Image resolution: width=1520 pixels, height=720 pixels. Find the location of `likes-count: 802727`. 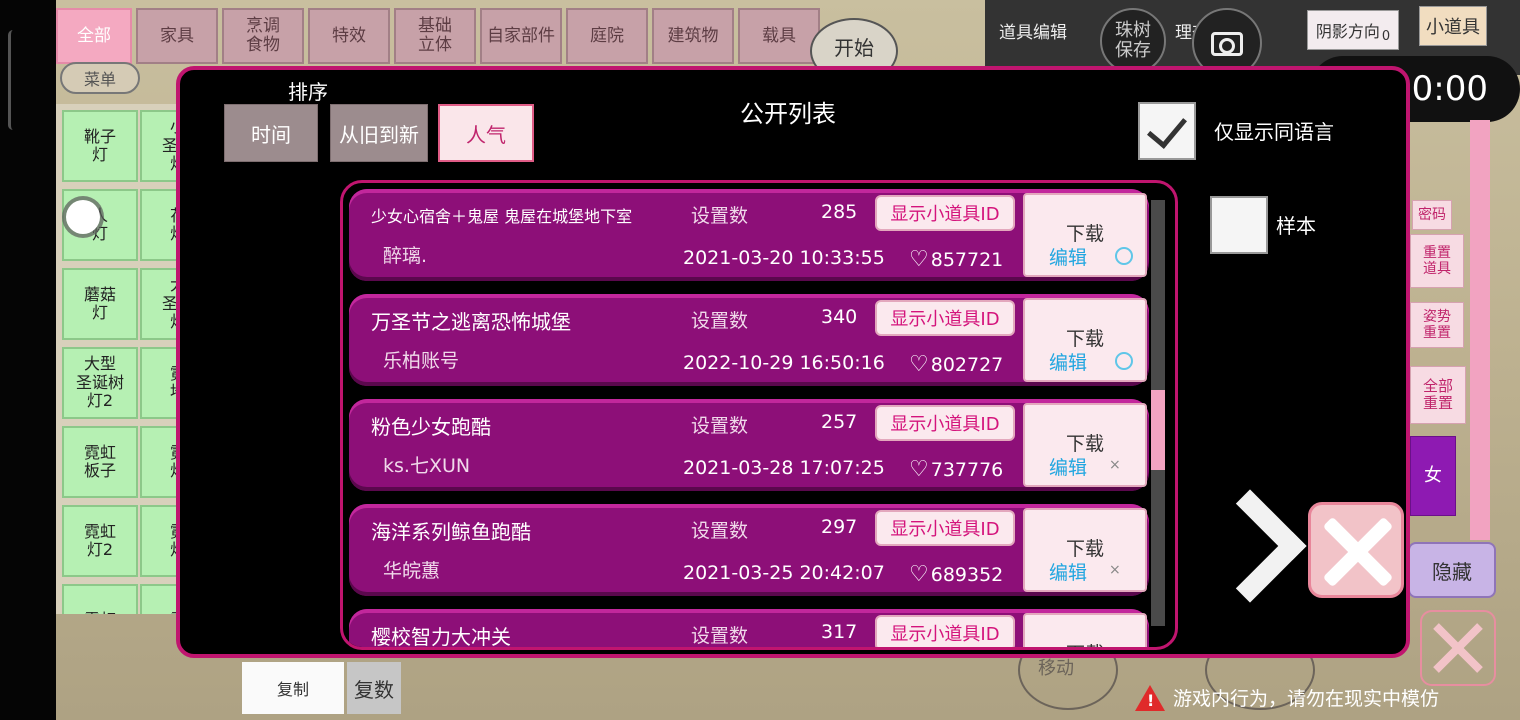

likes-count: 802727 is located at coordinates (967, 364).